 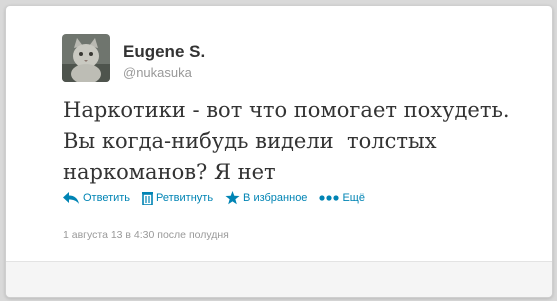 I want to click on more-button: Ещё, so click(x=342, y=198).